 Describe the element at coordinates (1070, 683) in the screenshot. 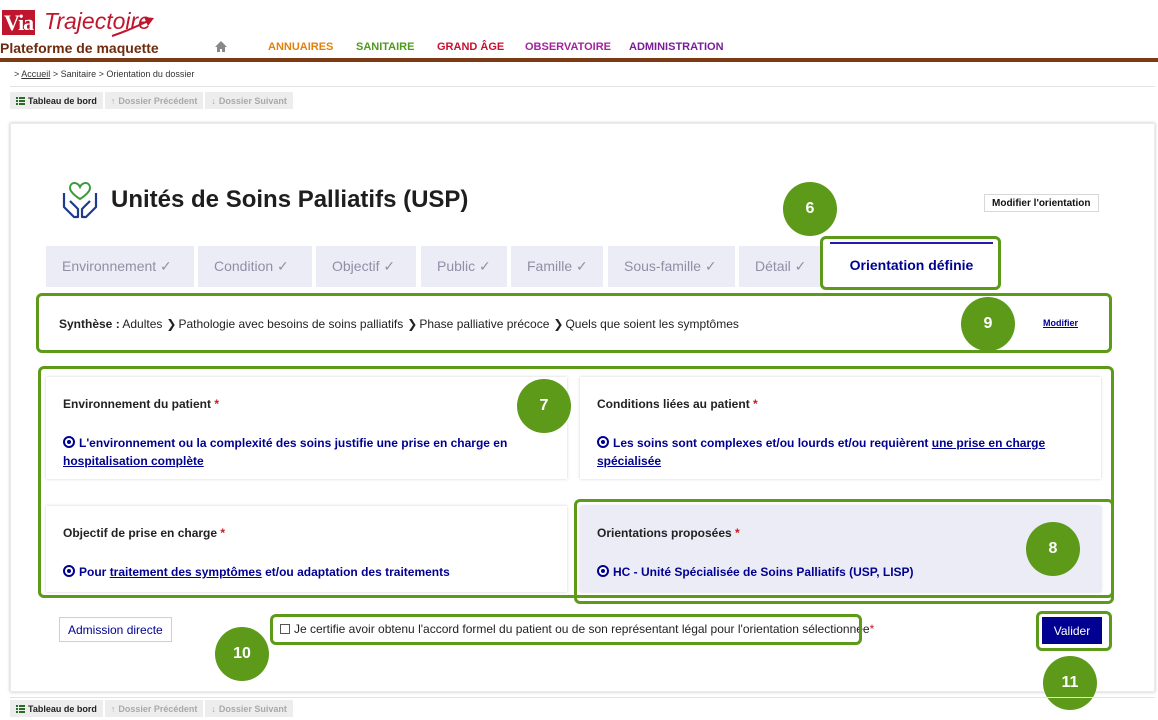

I see `marker-11: 11` at that location.